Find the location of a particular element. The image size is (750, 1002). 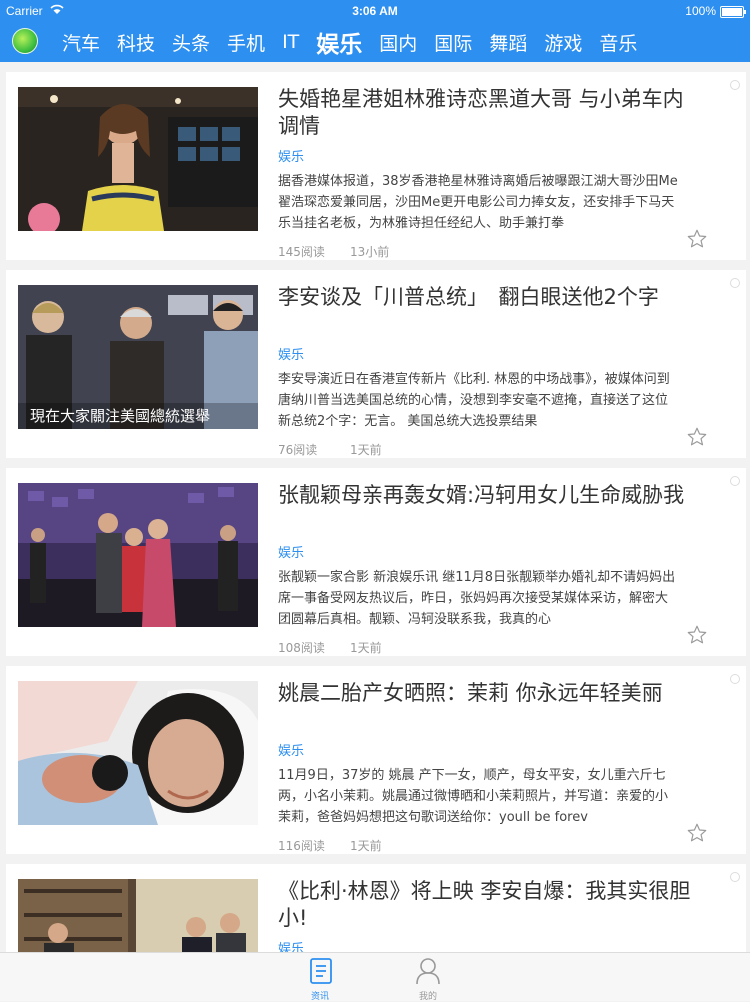

read-count: 145阅读 is located at coordinates (301, 252).